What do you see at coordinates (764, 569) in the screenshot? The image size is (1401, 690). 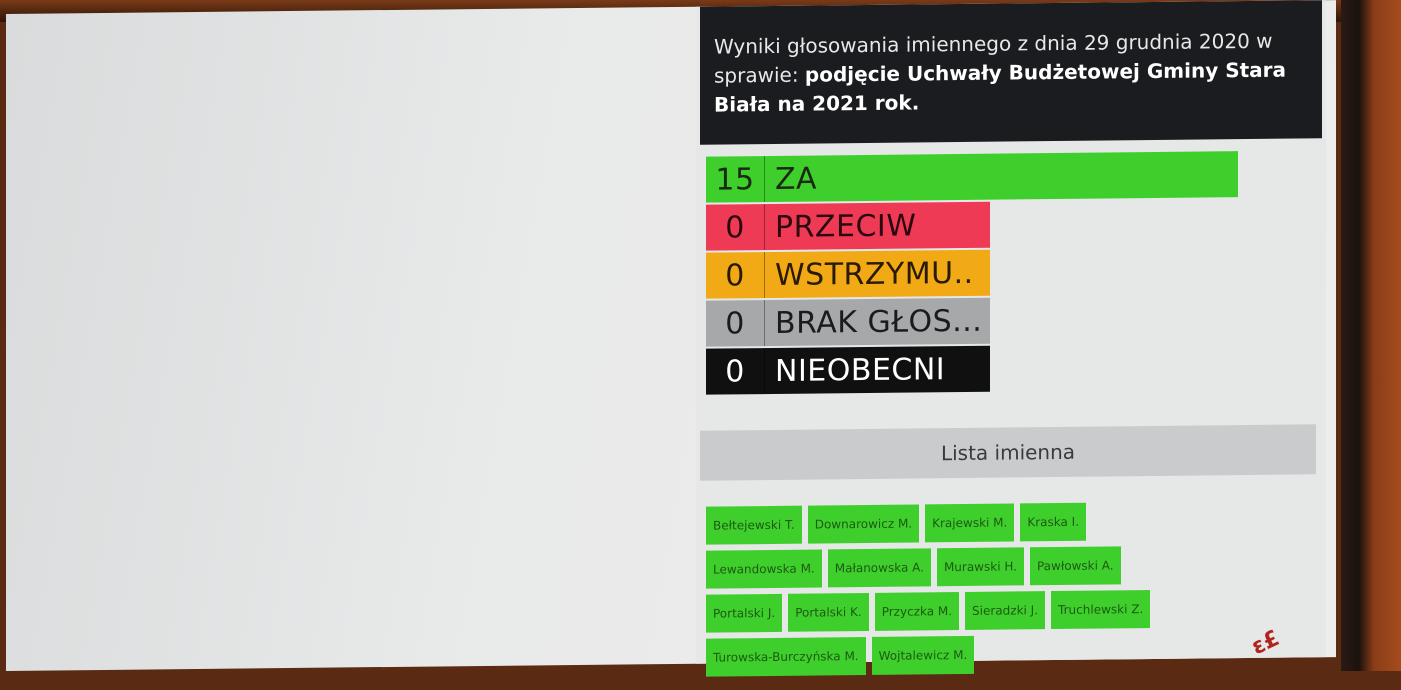 I see `name-chip: Lewandowska M.` at bounding box center [764, 569].